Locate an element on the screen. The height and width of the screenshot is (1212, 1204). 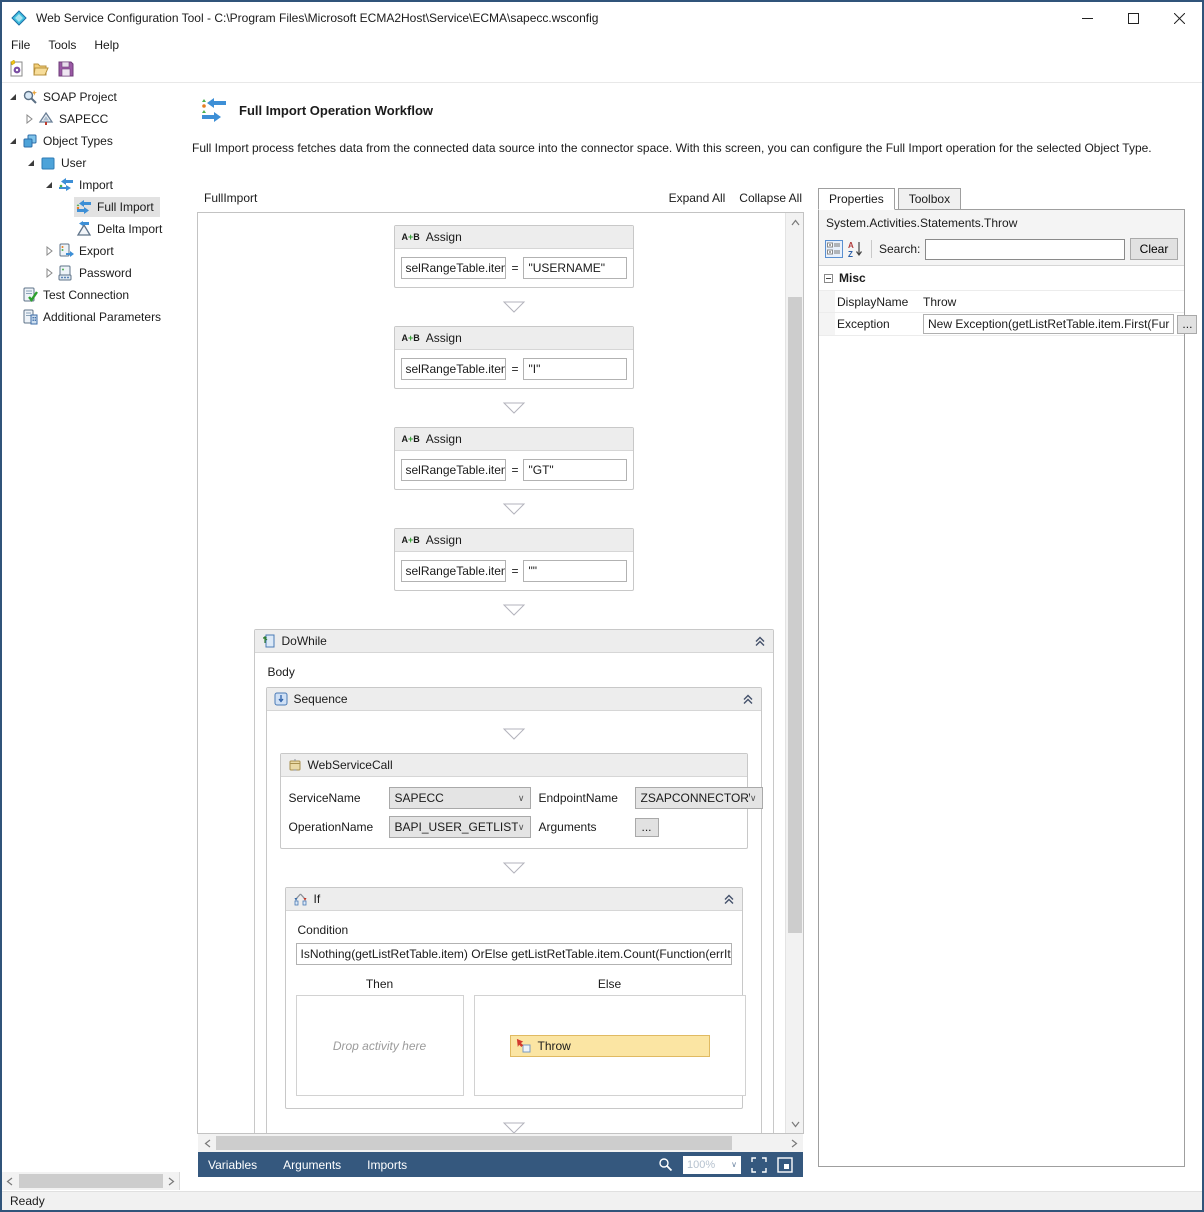
service-name-select: SAPECC ∨ is located at coordinates (459, 798).